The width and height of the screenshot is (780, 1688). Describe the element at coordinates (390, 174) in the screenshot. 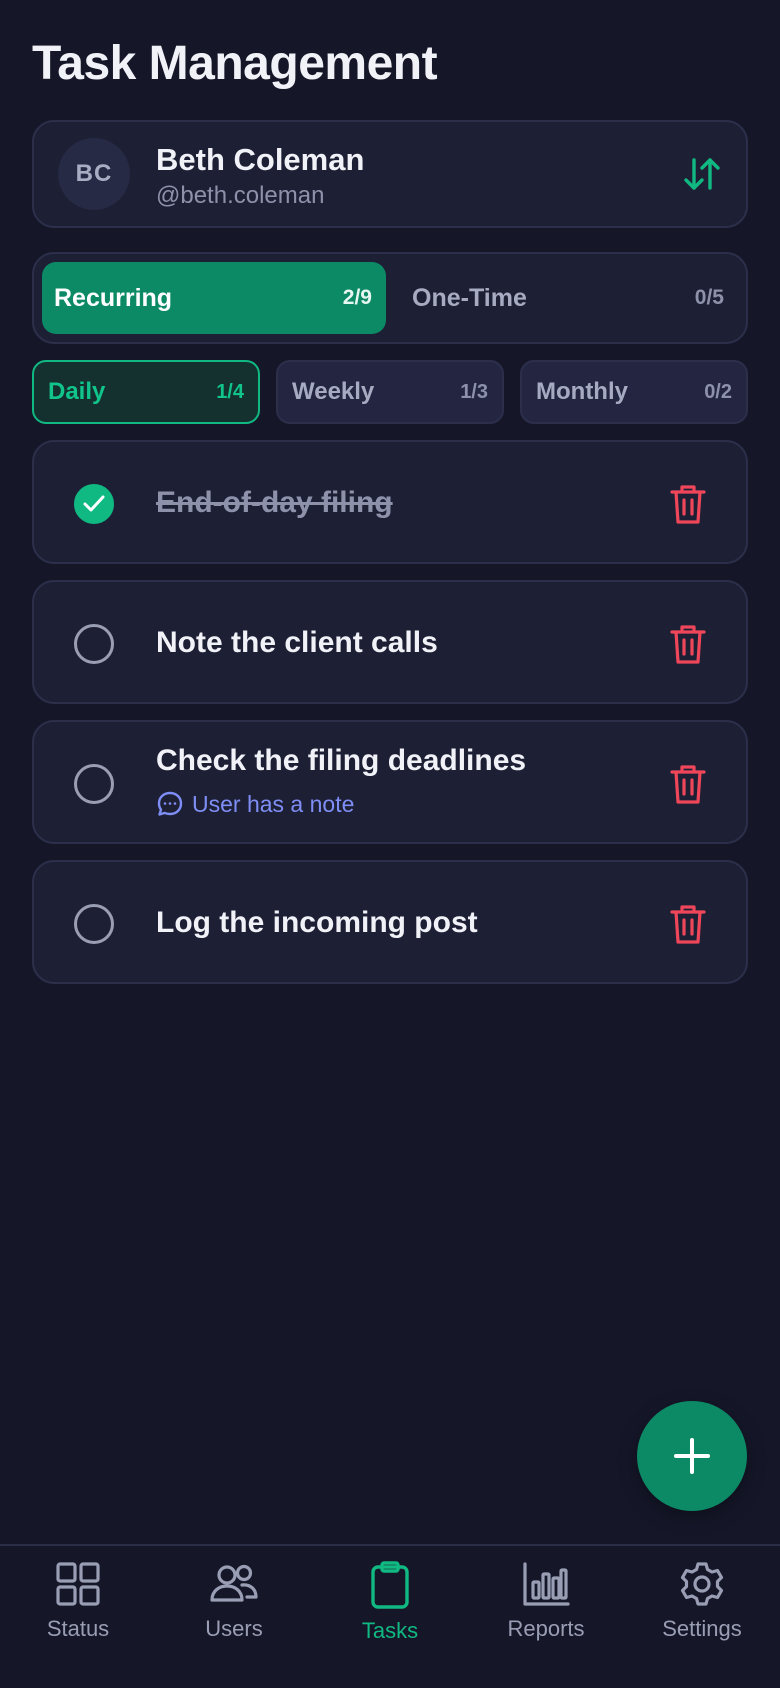

I see `user-card: BC Beth Coleman @beth.coleman` at that location.